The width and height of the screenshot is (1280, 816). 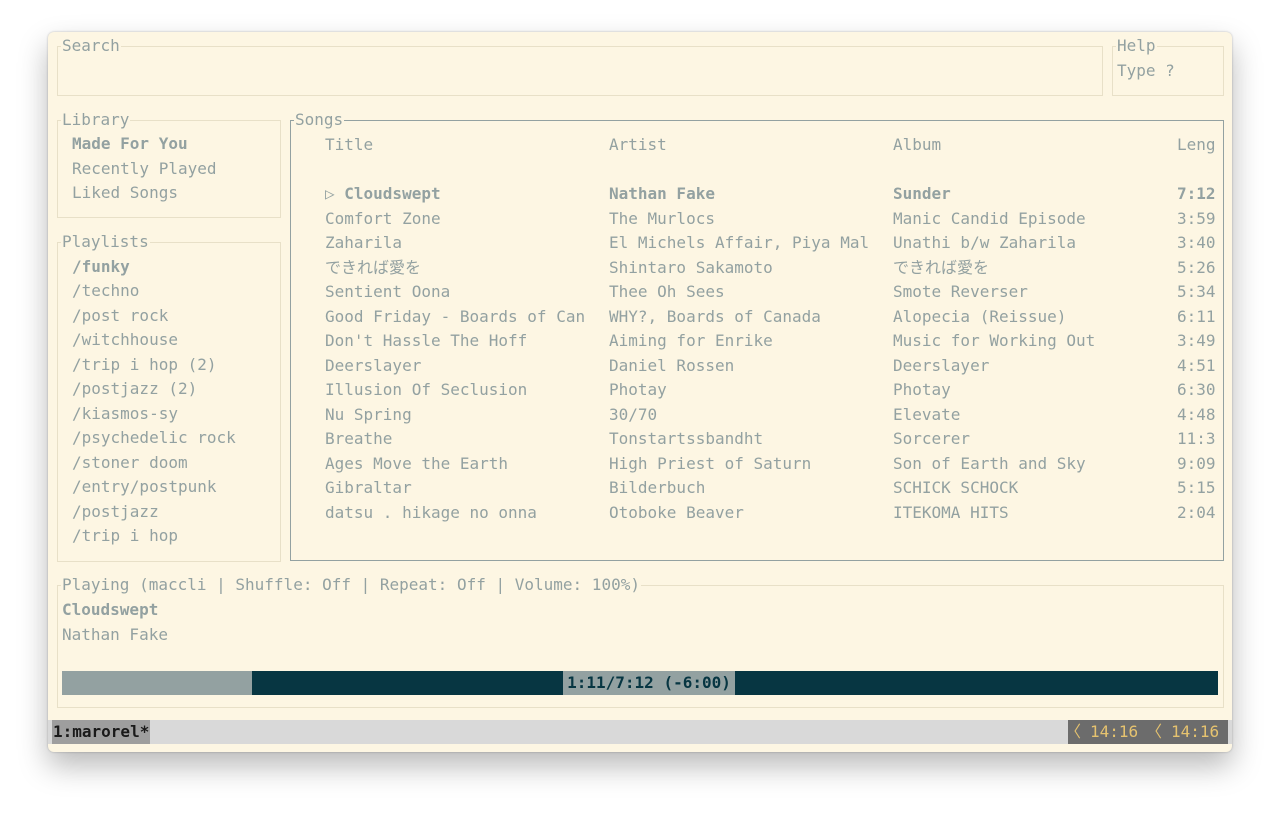 I want to click on song-row: できれば愛を Shintaro Sakamoto できれば愛を 5:26, so click(x=757, y=268).